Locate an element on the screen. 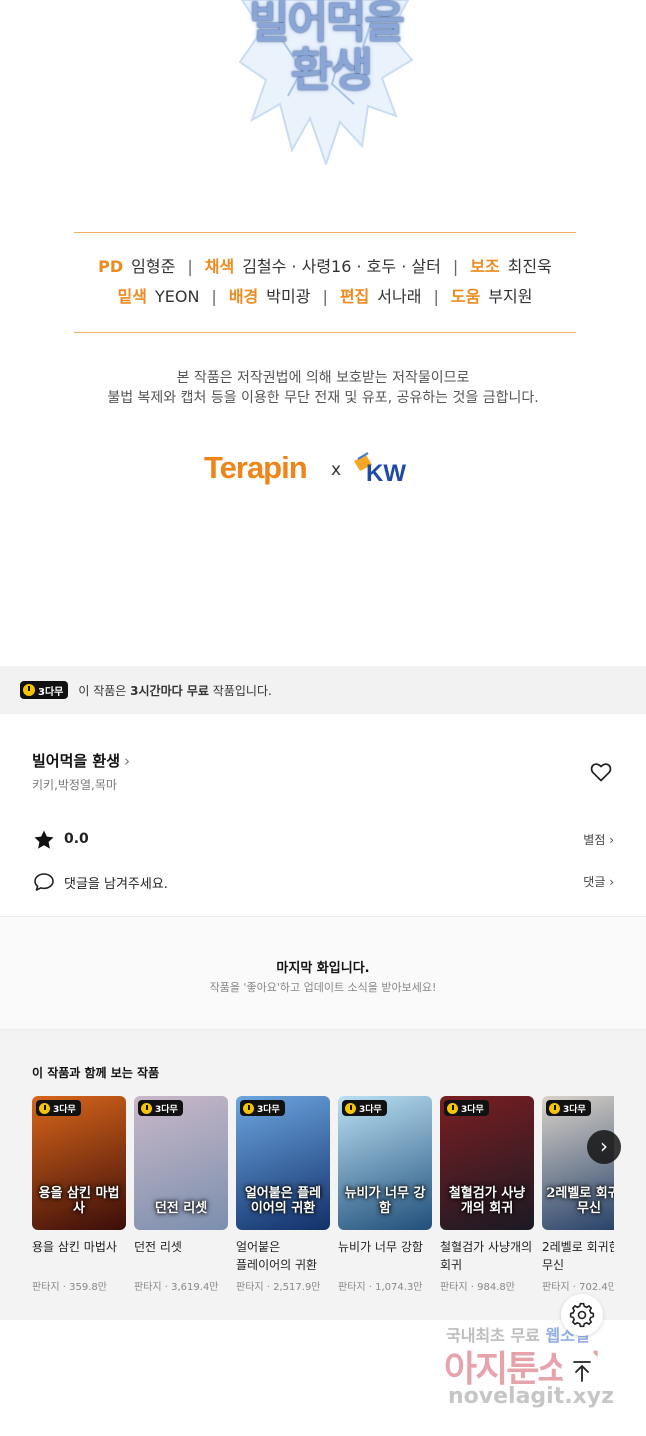 The image size is (646, 1436). viewer-settings-button is located at coordinates (582, 1315).